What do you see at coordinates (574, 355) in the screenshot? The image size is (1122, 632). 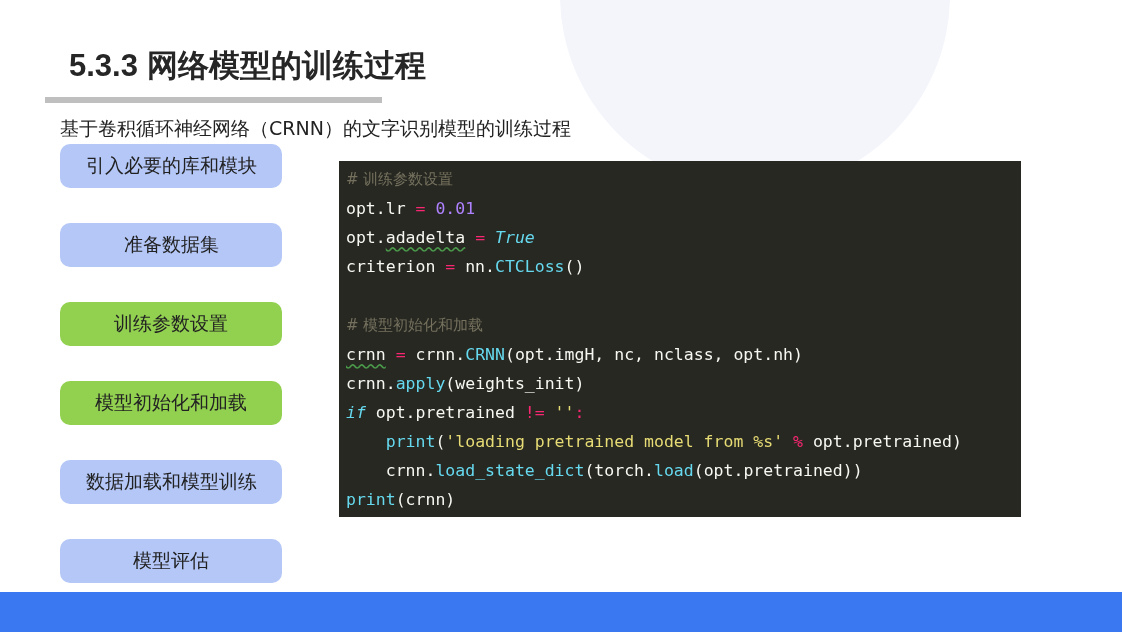 I see `code-line: crnn = crnn.CRNN(opt.imgH, nc, nclass, opt.nh)` at bounding box center [574, 355].